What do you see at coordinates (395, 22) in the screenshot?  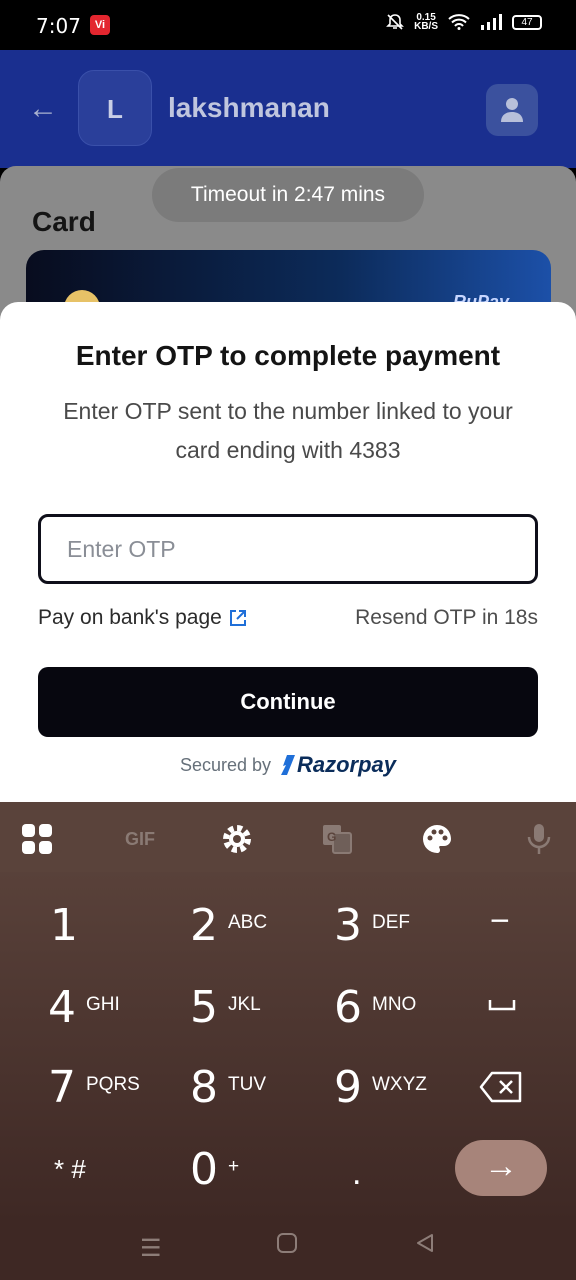 I see `mute-bell-icon` at bounding box center [395, 22].